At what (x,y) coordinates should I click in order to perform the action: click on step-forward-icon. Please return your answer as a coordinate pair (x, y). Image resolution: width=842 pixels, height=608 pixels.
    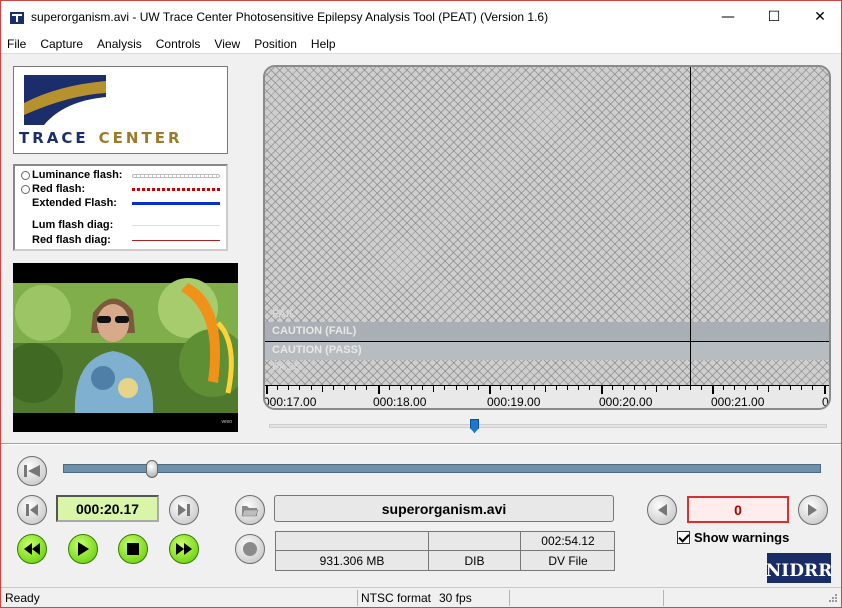
    Looking at the image, I should click on (184, 510).